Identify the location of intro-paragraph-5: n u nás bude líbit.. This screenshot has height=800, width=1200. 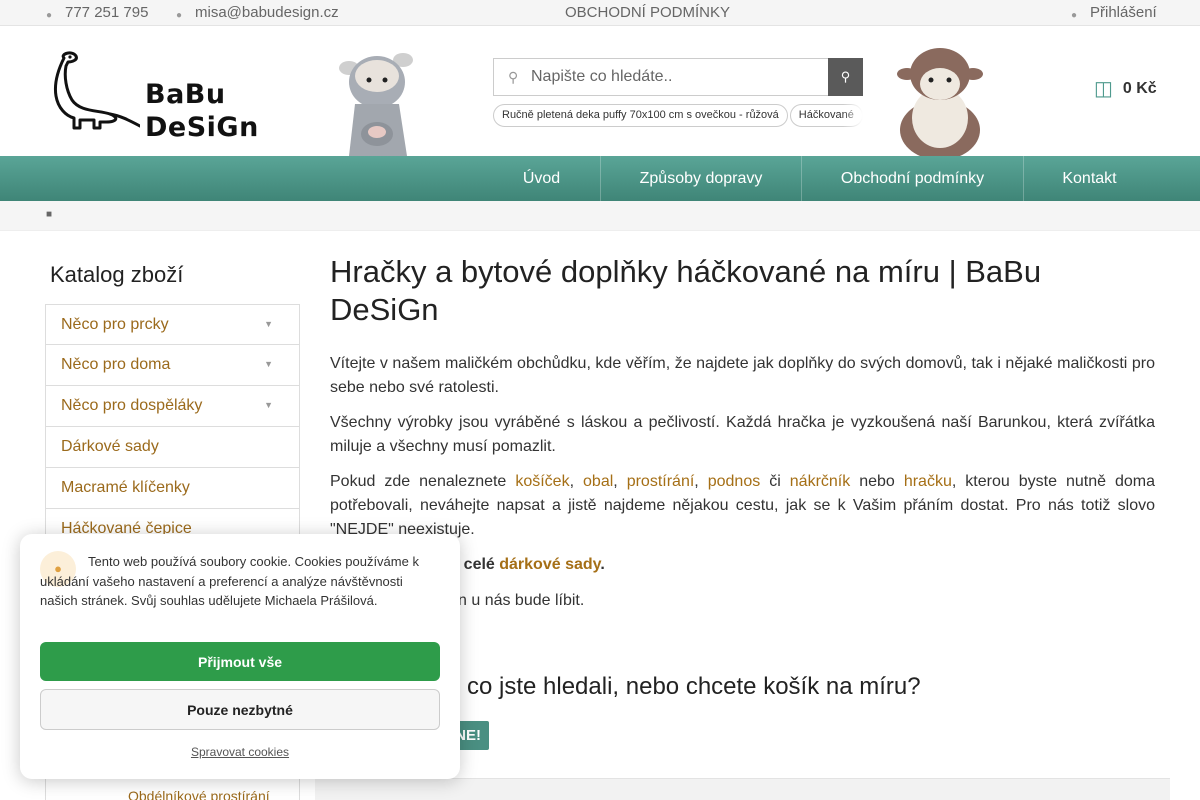
(521, 600).